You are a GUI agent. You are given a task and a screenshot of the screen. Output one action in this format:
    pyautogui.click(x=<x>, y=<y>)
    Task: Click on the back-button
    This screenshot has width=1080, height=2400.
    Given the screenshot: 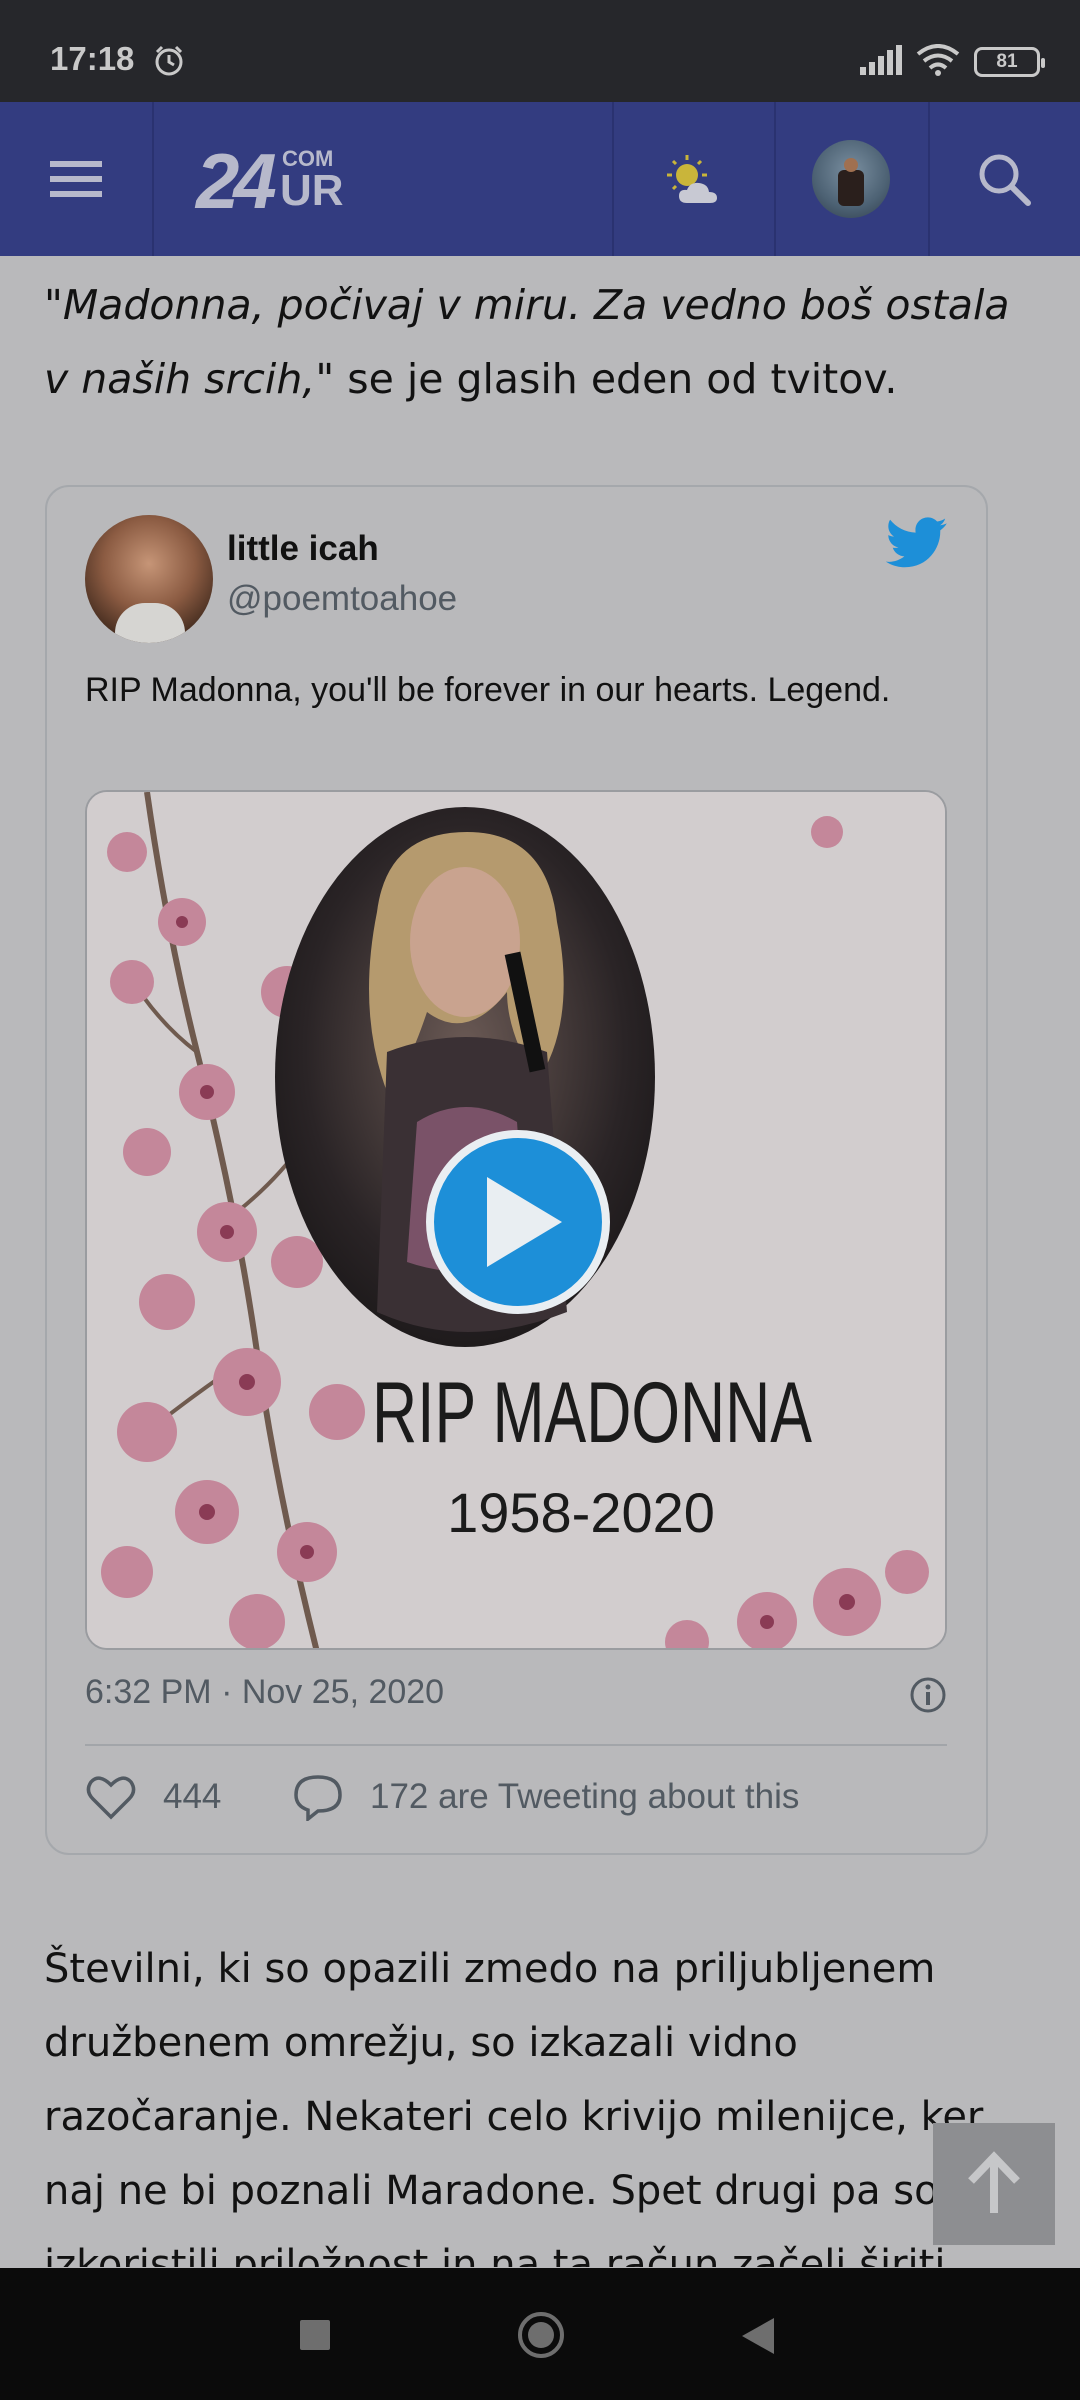 What is the action you would take?
    pyautogui.click(x=758, y=2336)
    